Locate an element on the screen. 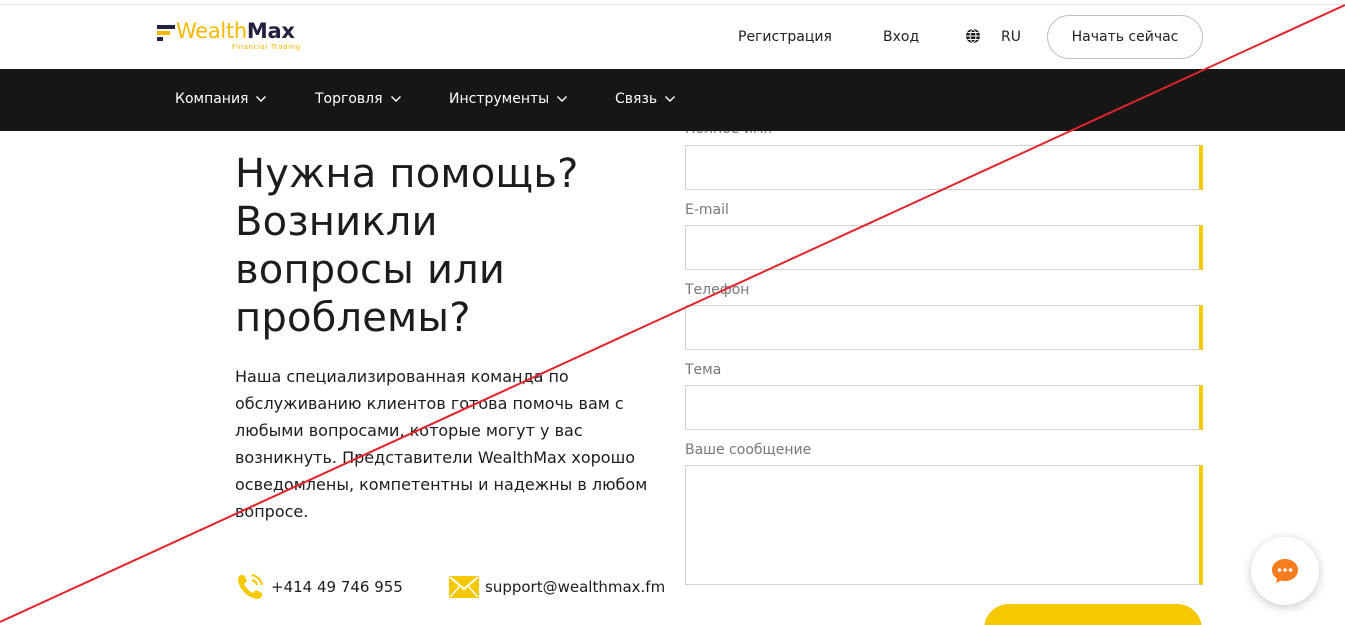 This screenshot has width=1345, height=625. message-textarea is located at coordinates (944, 525).